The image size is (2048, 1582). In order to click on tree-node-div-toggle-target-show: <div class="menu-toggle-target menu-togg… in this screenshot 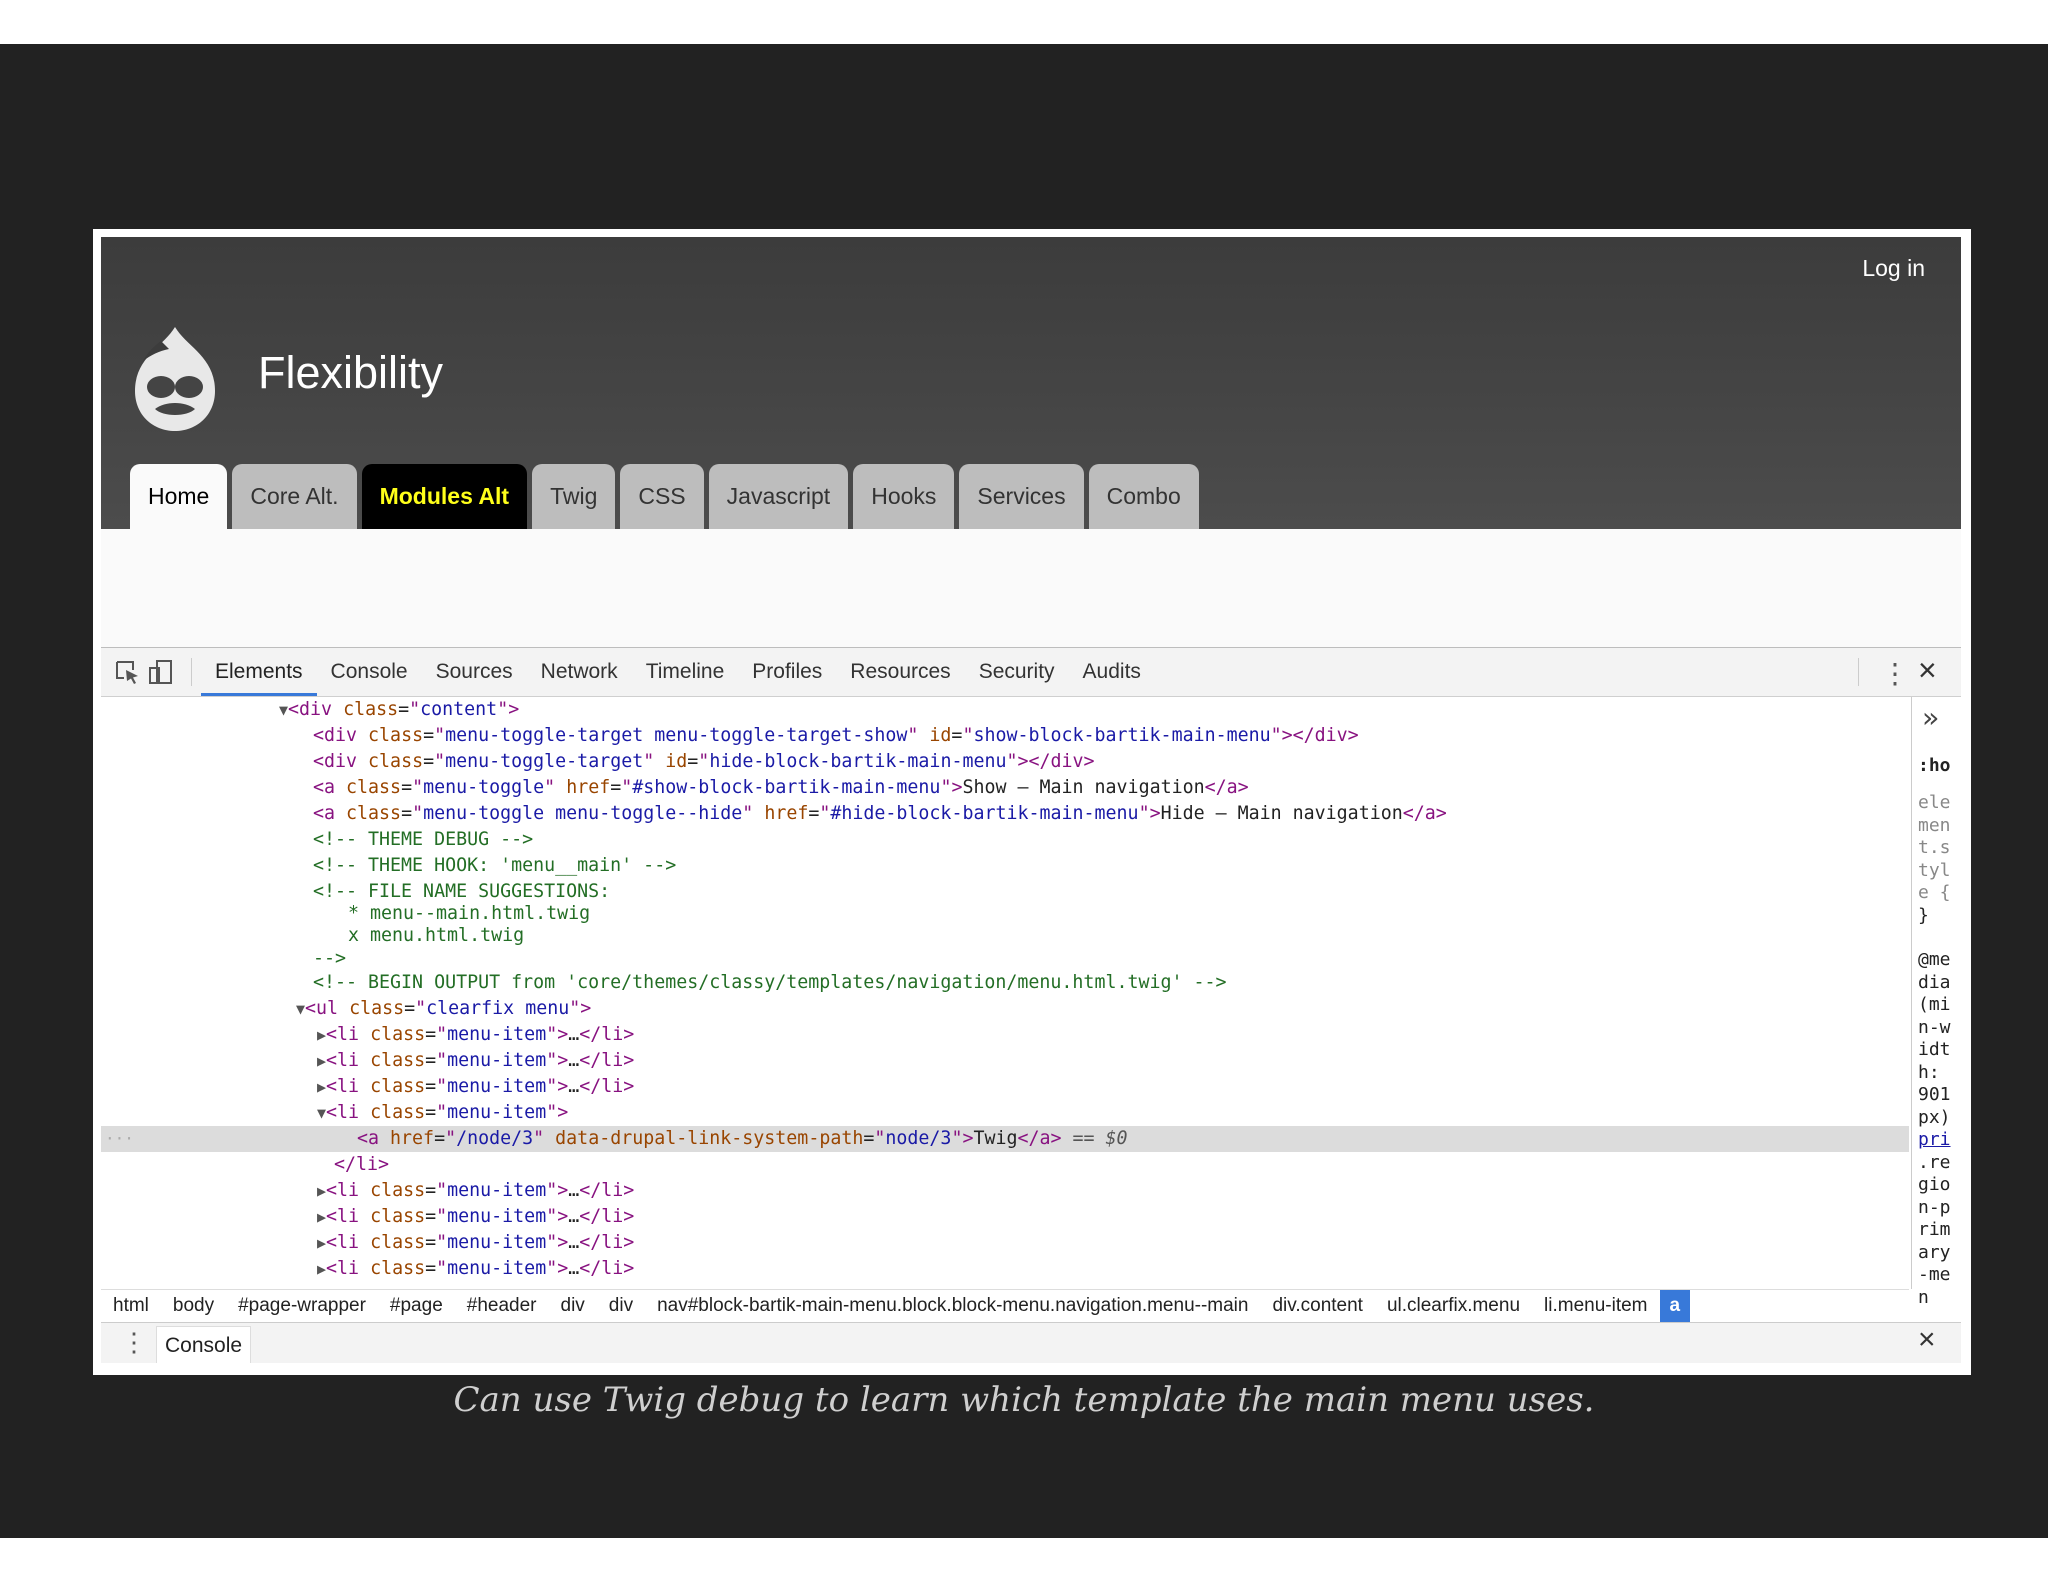, I will do `click(1005, 736)`.